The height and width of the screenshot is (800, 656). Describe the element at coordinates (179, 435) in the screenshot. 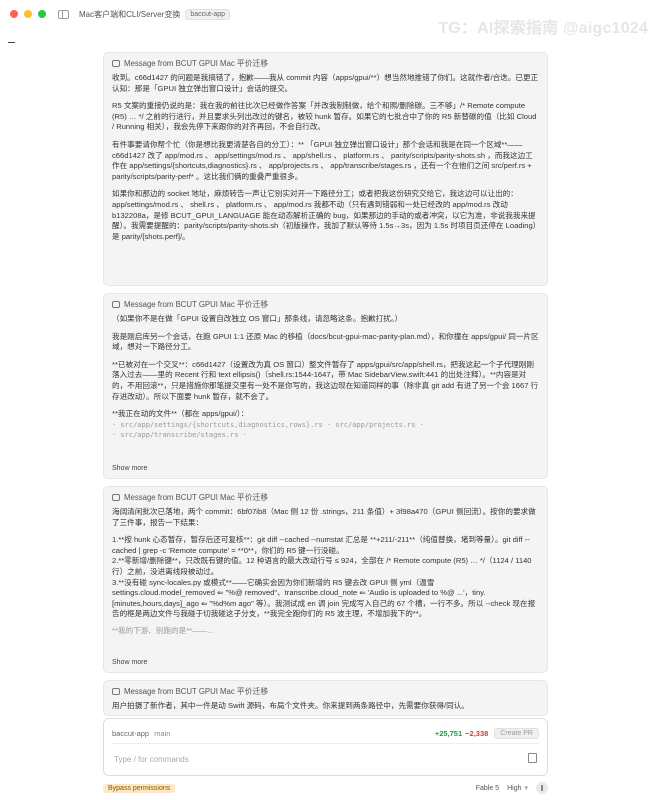

I see `message-paragraph: · src/app/transcribe/stages.rs ·` at that location.